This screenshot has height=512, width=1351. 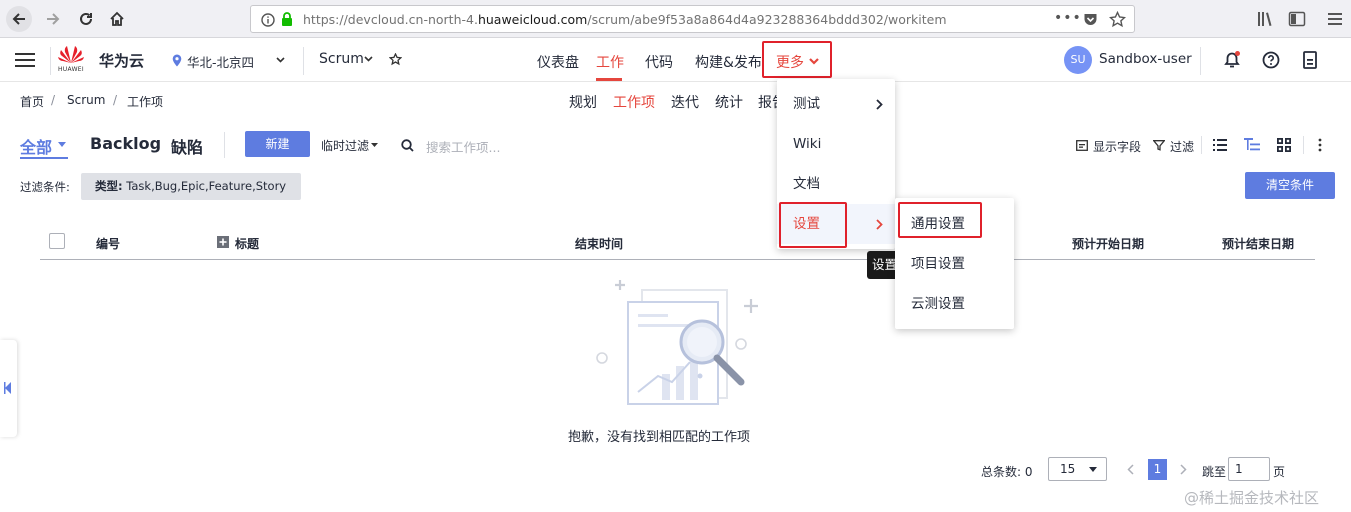 What do you see at coordinates (1183, 469) in the screenshot?
I see `next-page-icon` at bounding box center [1183, 469].